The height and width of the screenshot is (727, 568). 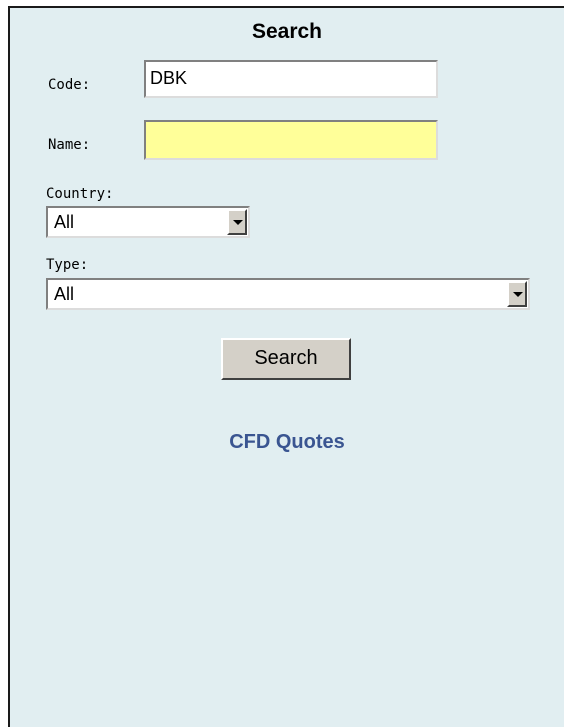 I want to click on country-select: All, so click(x=148, y=222).